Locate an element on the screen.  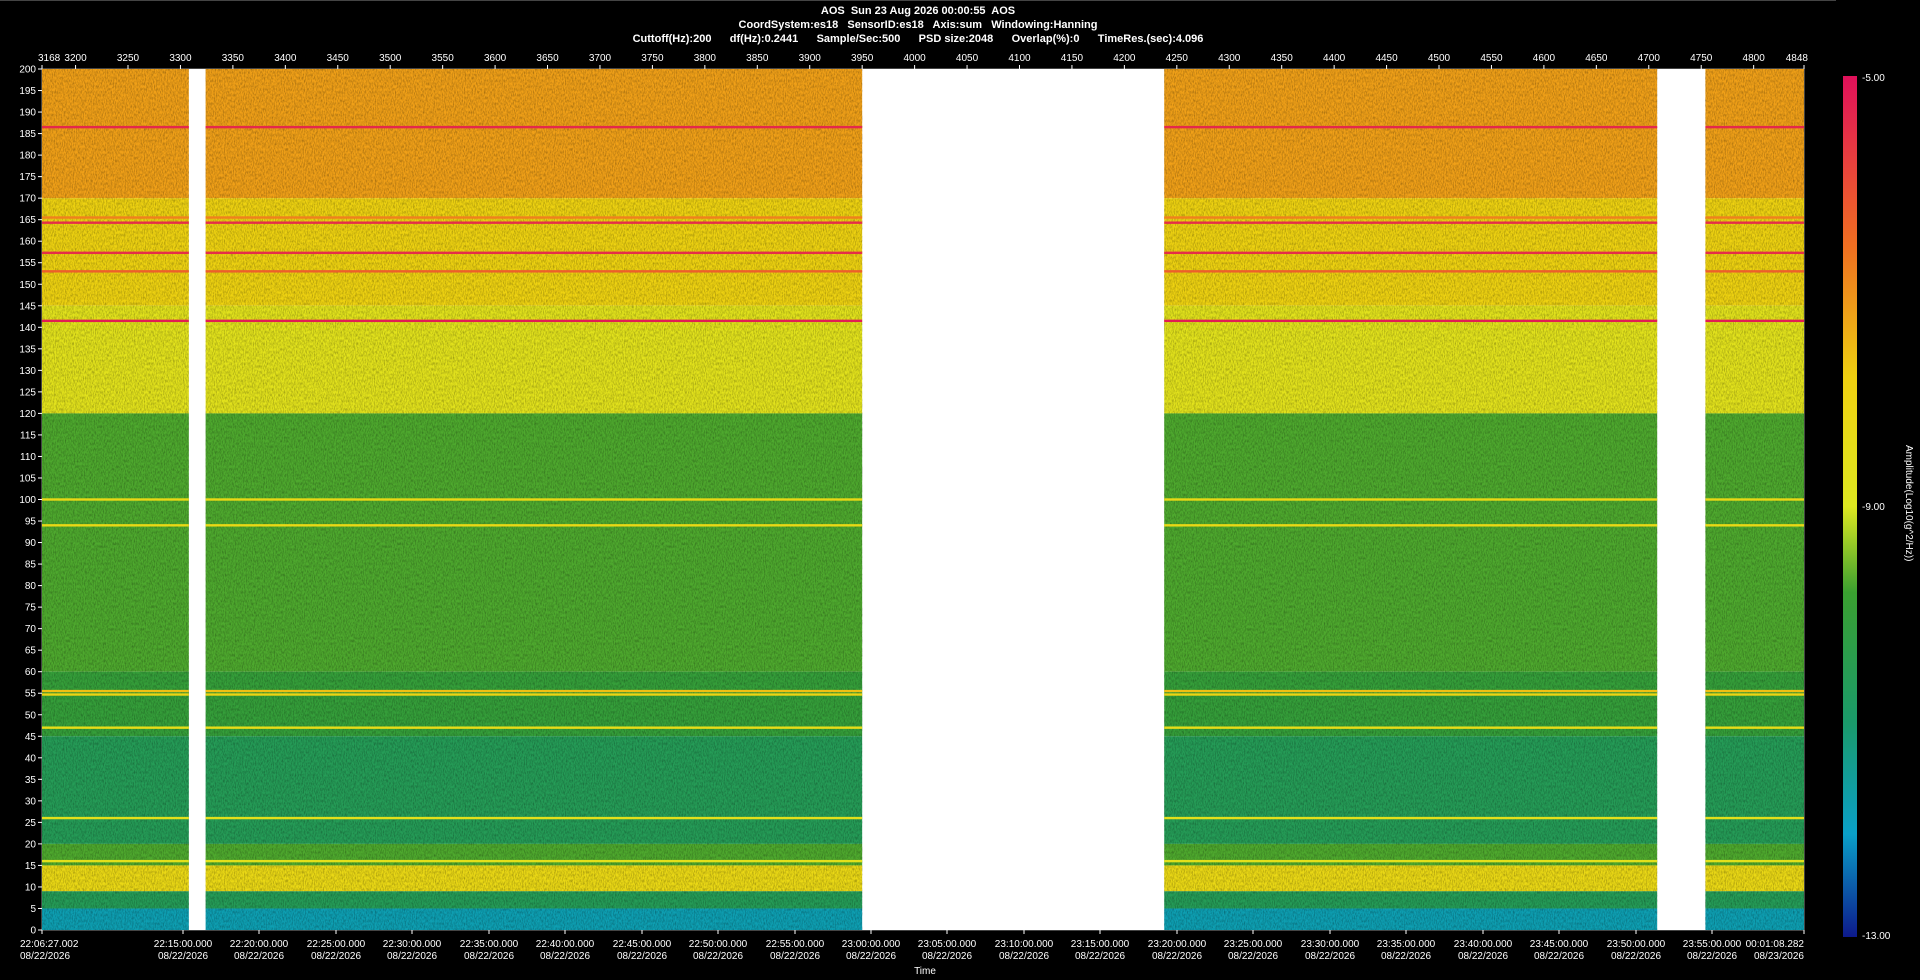
top-tick-label: 4600 is located at coordinates (1544, 58).